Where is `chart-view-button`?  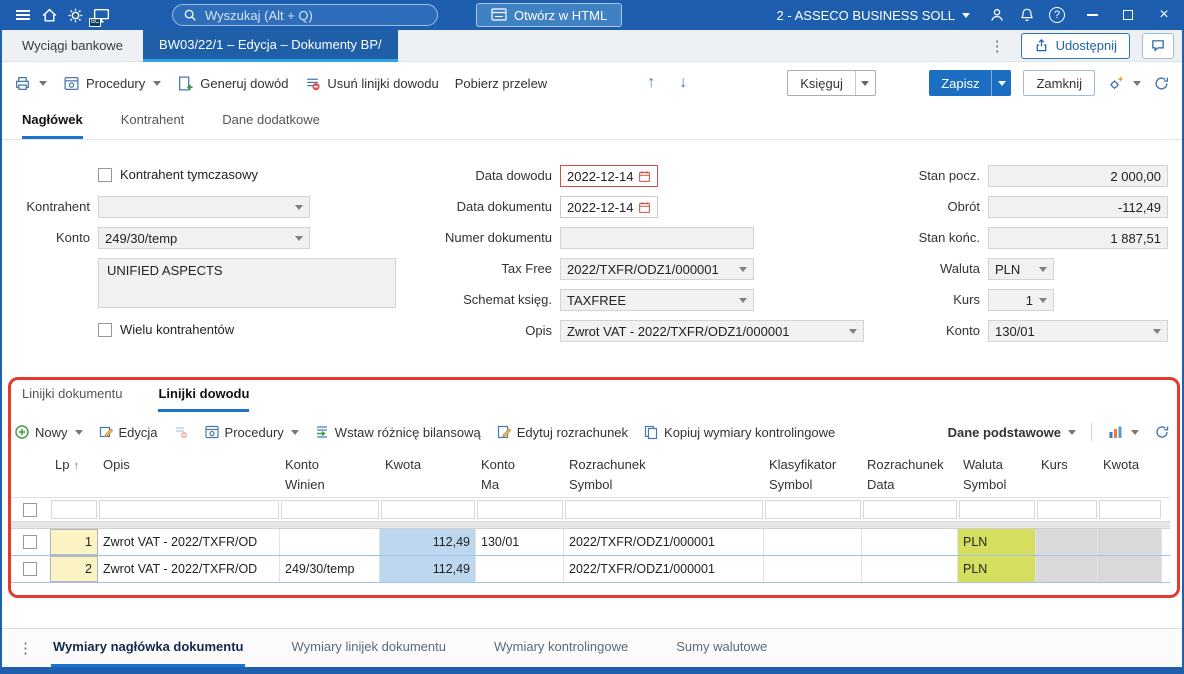
chart-view-button is located at coordinates (1123, 432).